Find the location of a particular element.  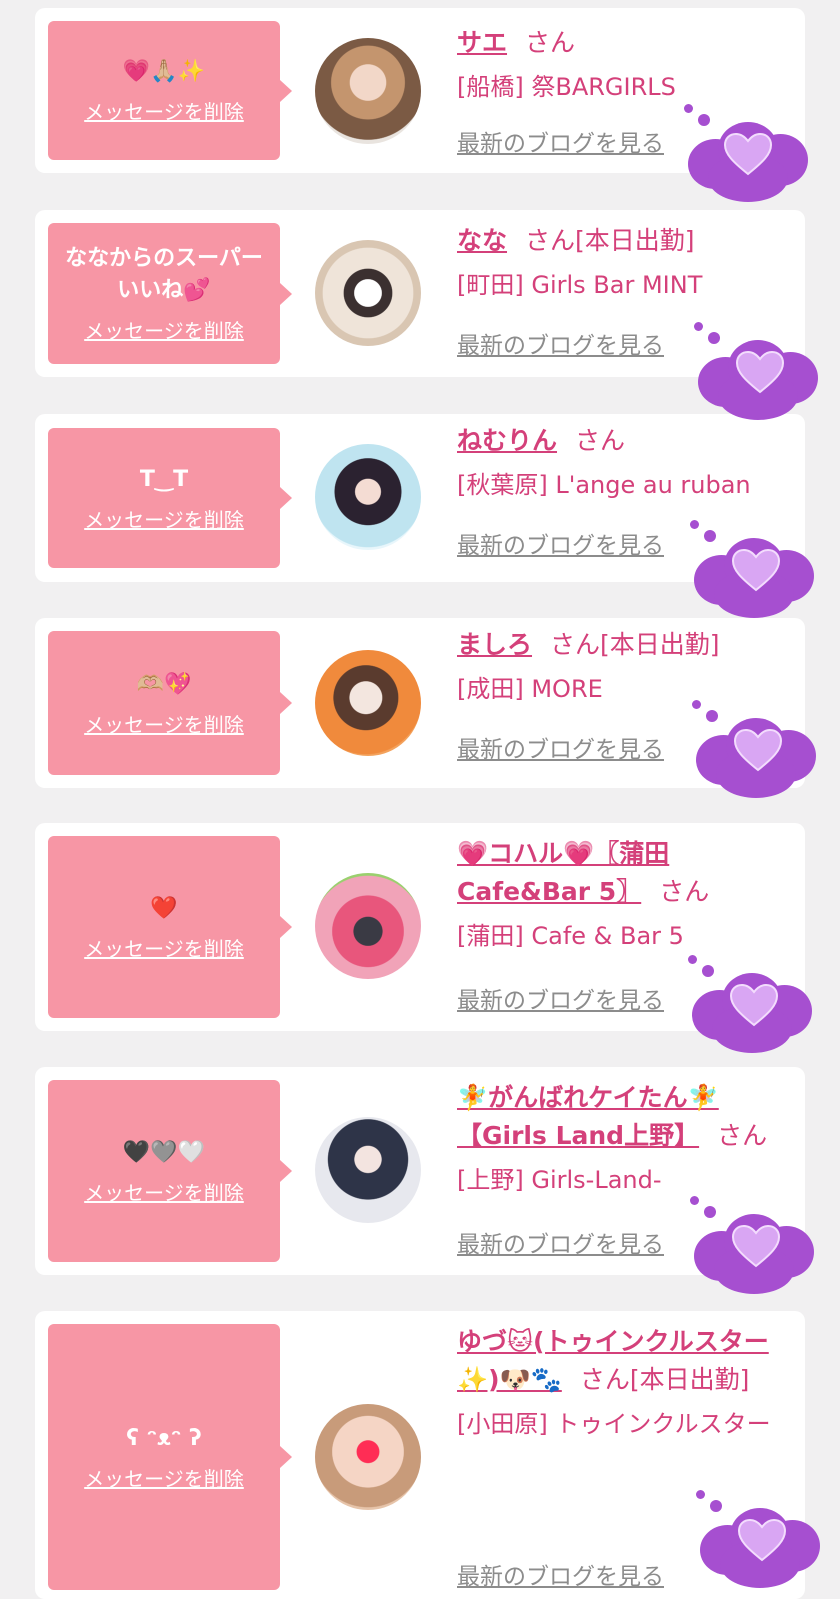

message-text: 🖤🩶🤍 is located at coordinates (164, 1152).